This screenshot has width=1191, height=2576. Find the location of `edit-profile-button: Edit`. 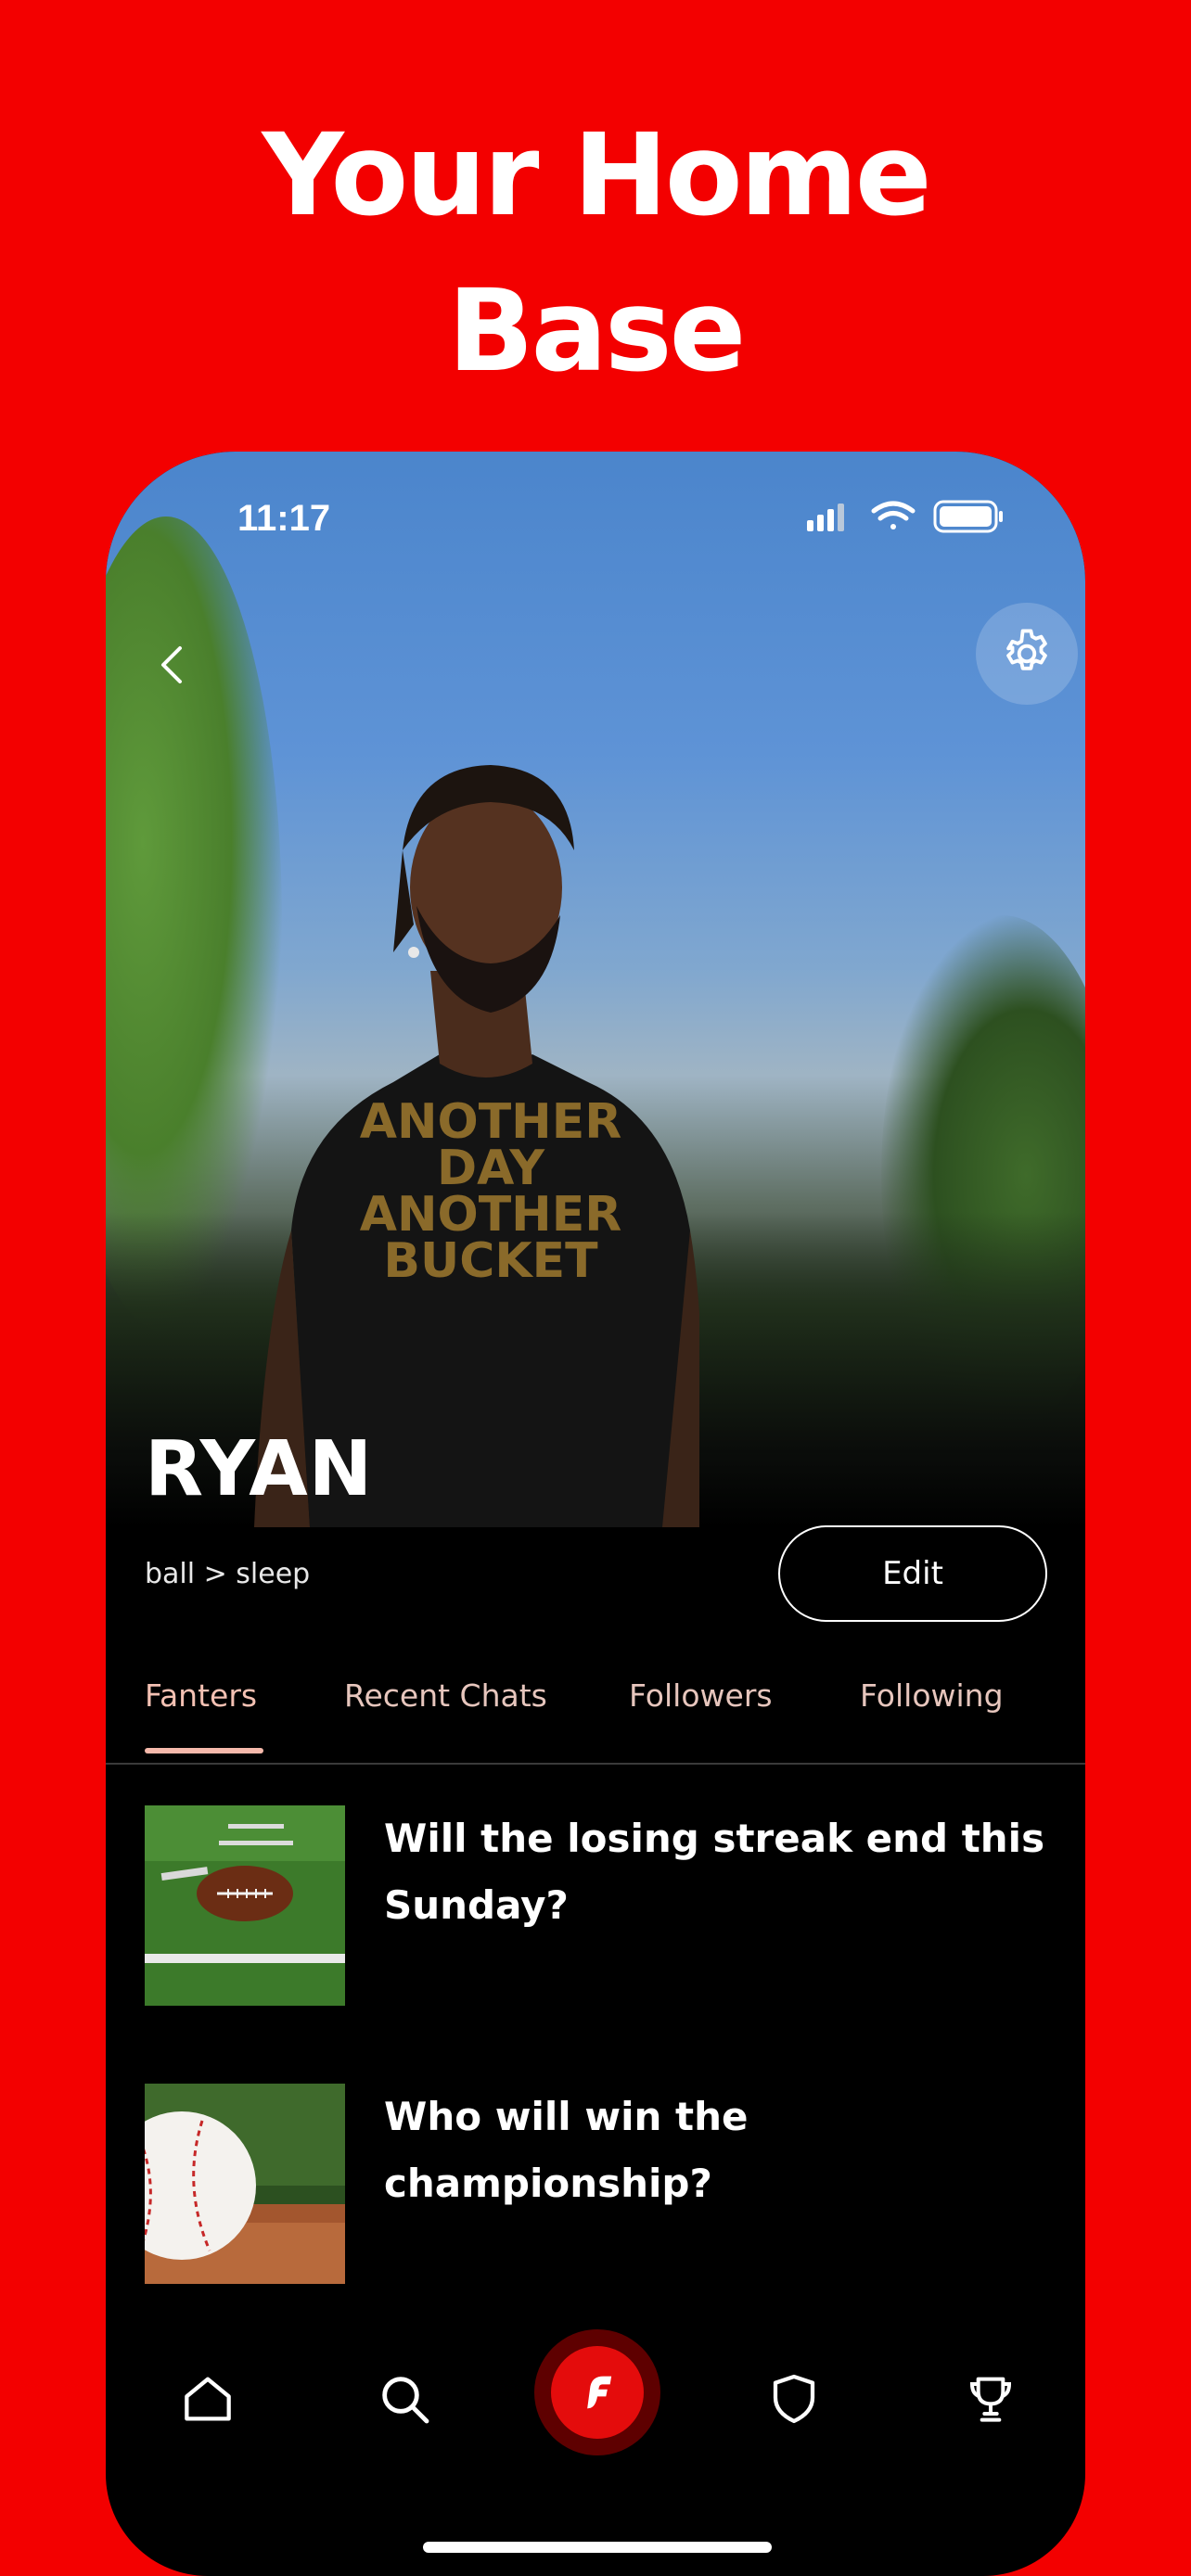

edit-profile-button: Edit is located at coordinates (912, 1573).